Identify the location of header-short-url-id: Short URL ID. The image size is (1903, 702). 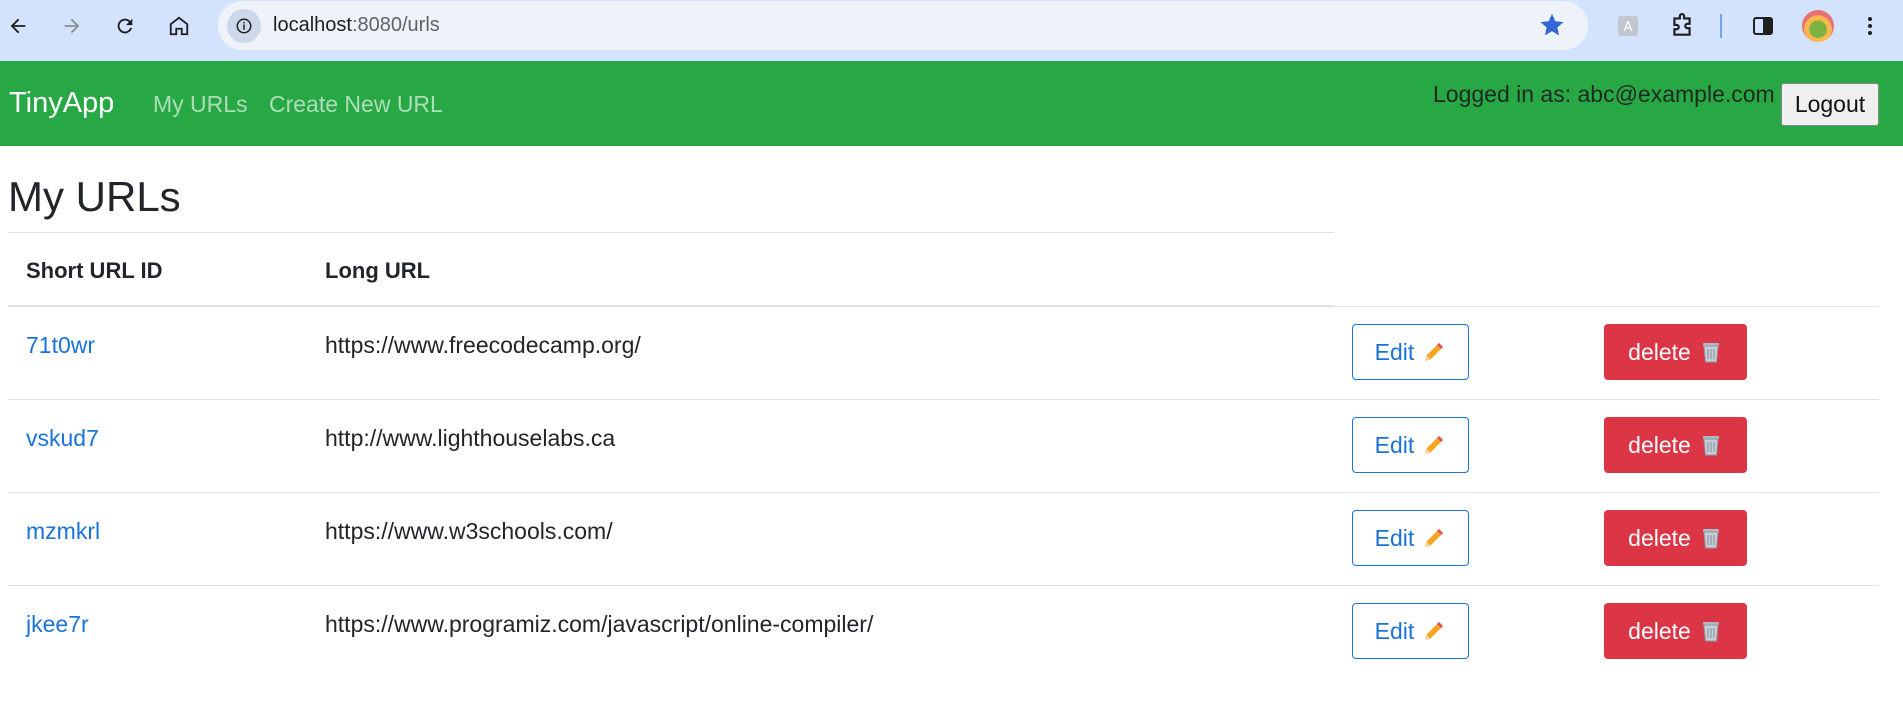
(94, 270).